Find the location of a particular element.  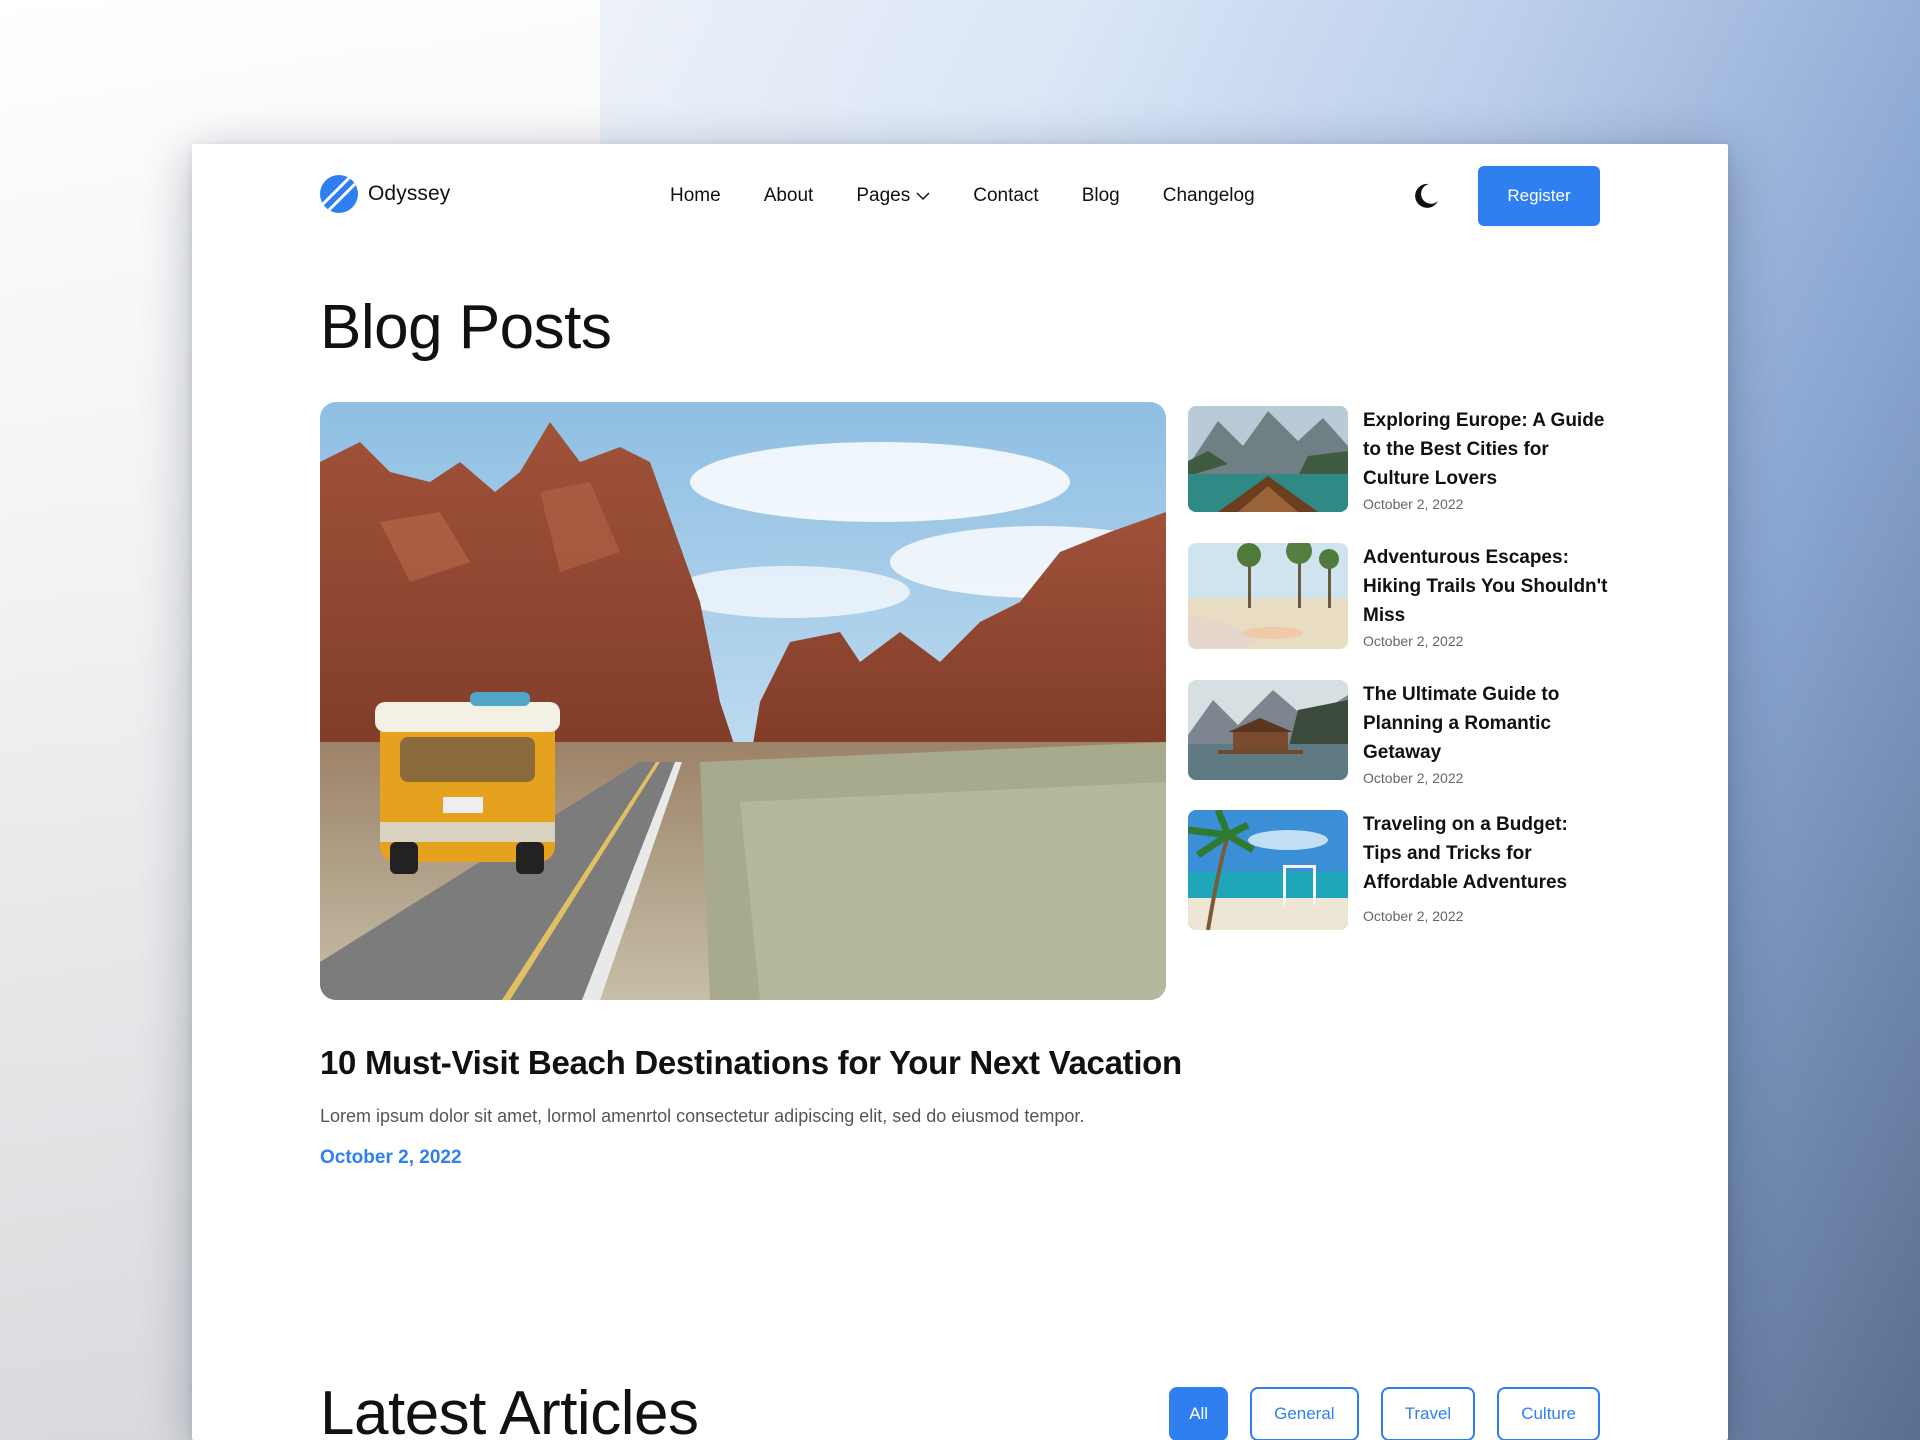

nav-pages: Pages is located at coordinates (893, 196).